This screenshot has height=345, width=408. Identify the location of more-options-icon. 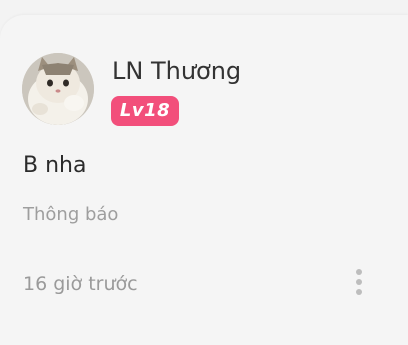
(359, 282).